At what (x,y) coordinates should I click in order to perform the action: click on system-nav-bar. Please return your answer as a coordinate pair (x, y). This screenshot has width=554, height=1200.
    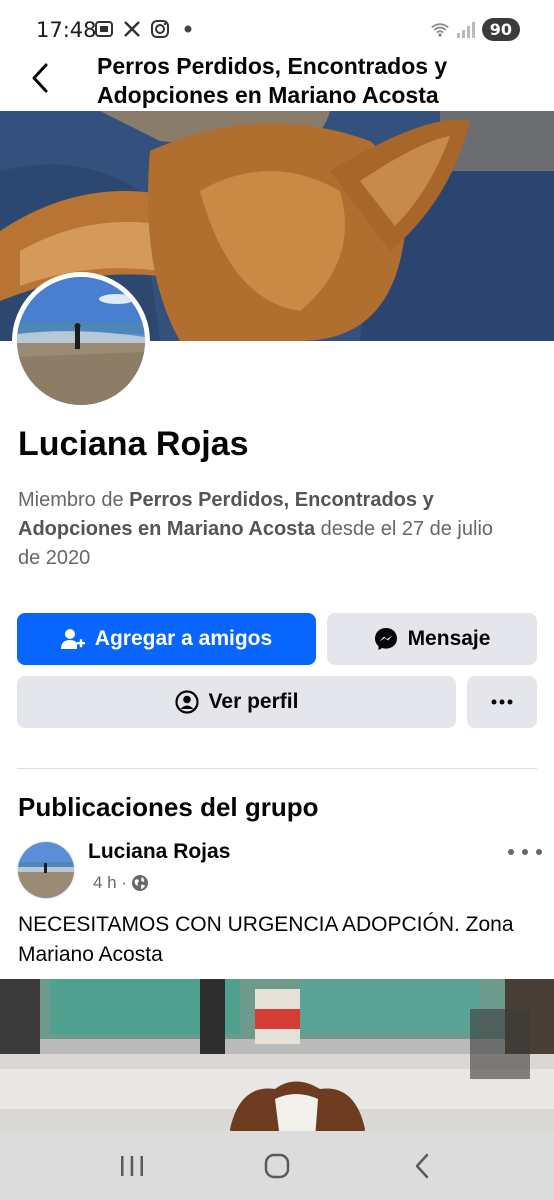
    Looking at the image, I should click on (277, 1165).